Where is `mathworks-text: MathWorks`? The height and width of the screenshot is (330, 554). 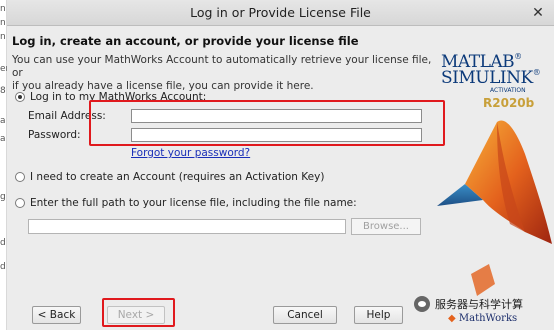
mathworks-text: MathWorks is located at coordinates (488, 318).